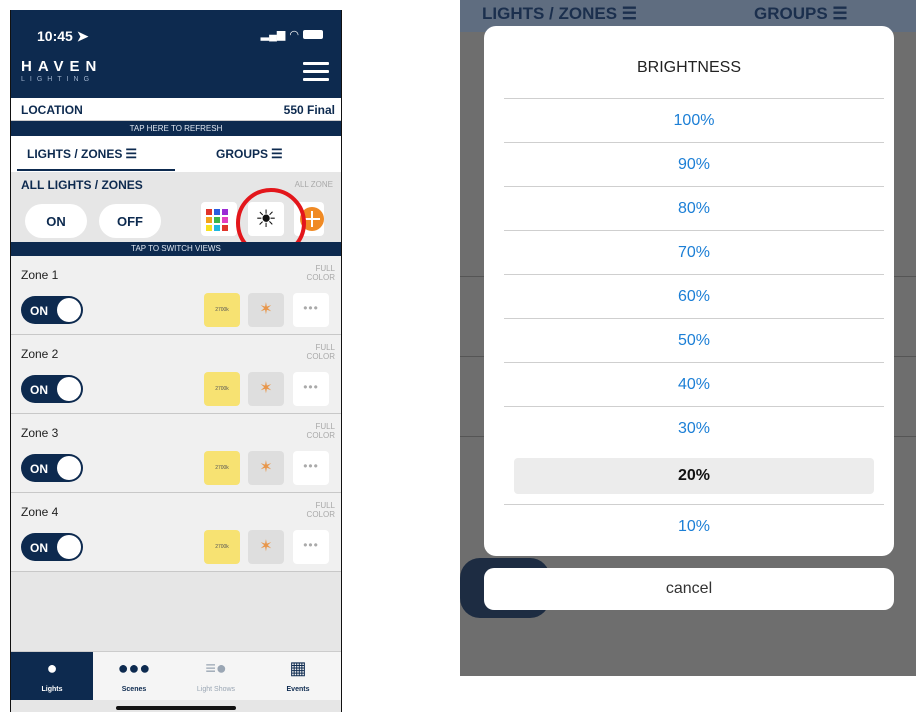  Describe the element at coordinates (176, 128) in the screenshot. I see `refresh-bar: TAP HERE TO REFRESH` at that location.